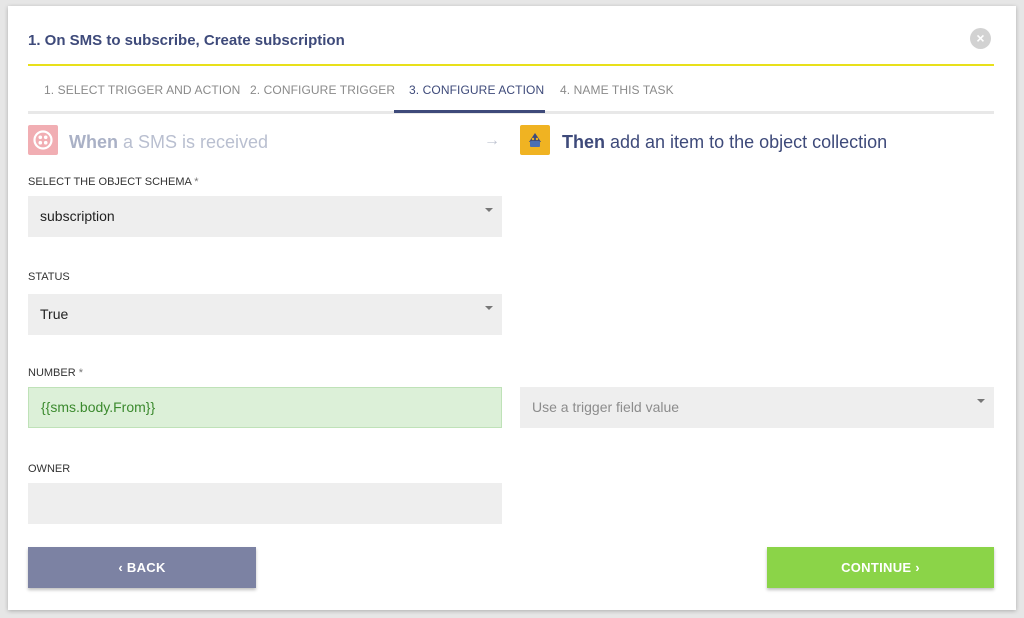  I want to click on action-text: add an item to the object collection, so click(746, 142).